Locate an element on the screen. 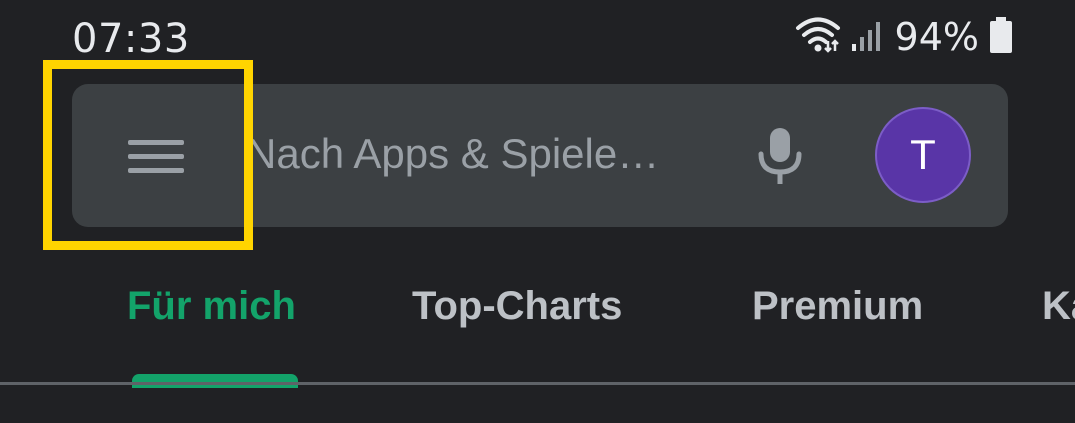 This screenshot has height=423, width=1075. account-avatar: T is located at coordinates (923, 155).